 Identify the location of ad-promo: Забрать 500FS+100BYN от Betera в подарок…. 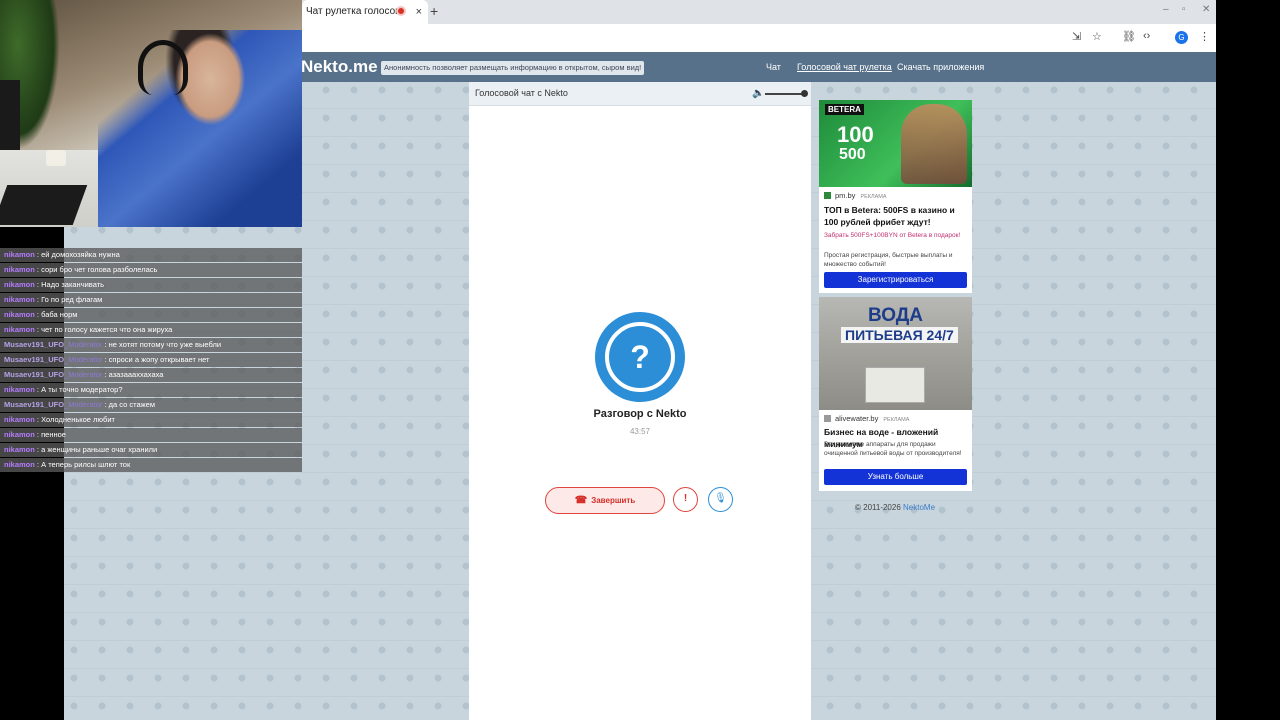
(894, 236).